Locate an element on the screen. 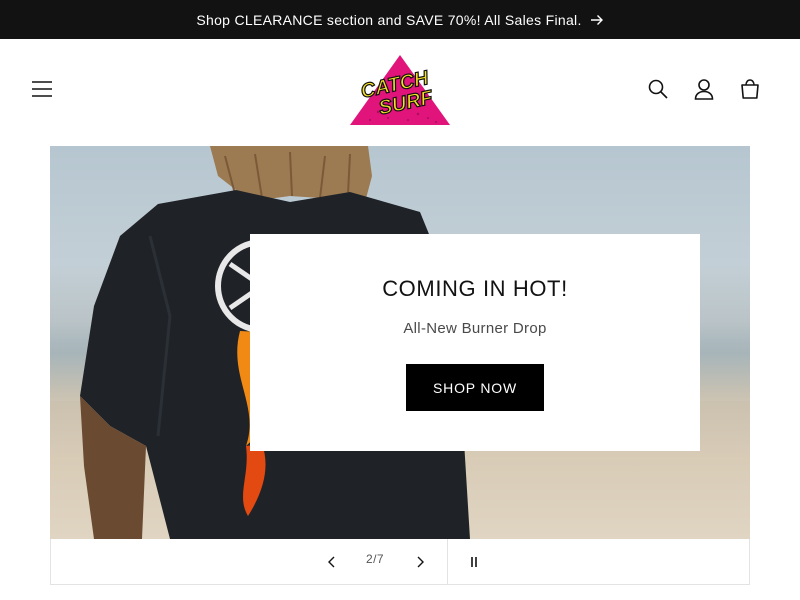 This screenshot has width=800, height=600. header-icons is located at coordinates (704, 89).